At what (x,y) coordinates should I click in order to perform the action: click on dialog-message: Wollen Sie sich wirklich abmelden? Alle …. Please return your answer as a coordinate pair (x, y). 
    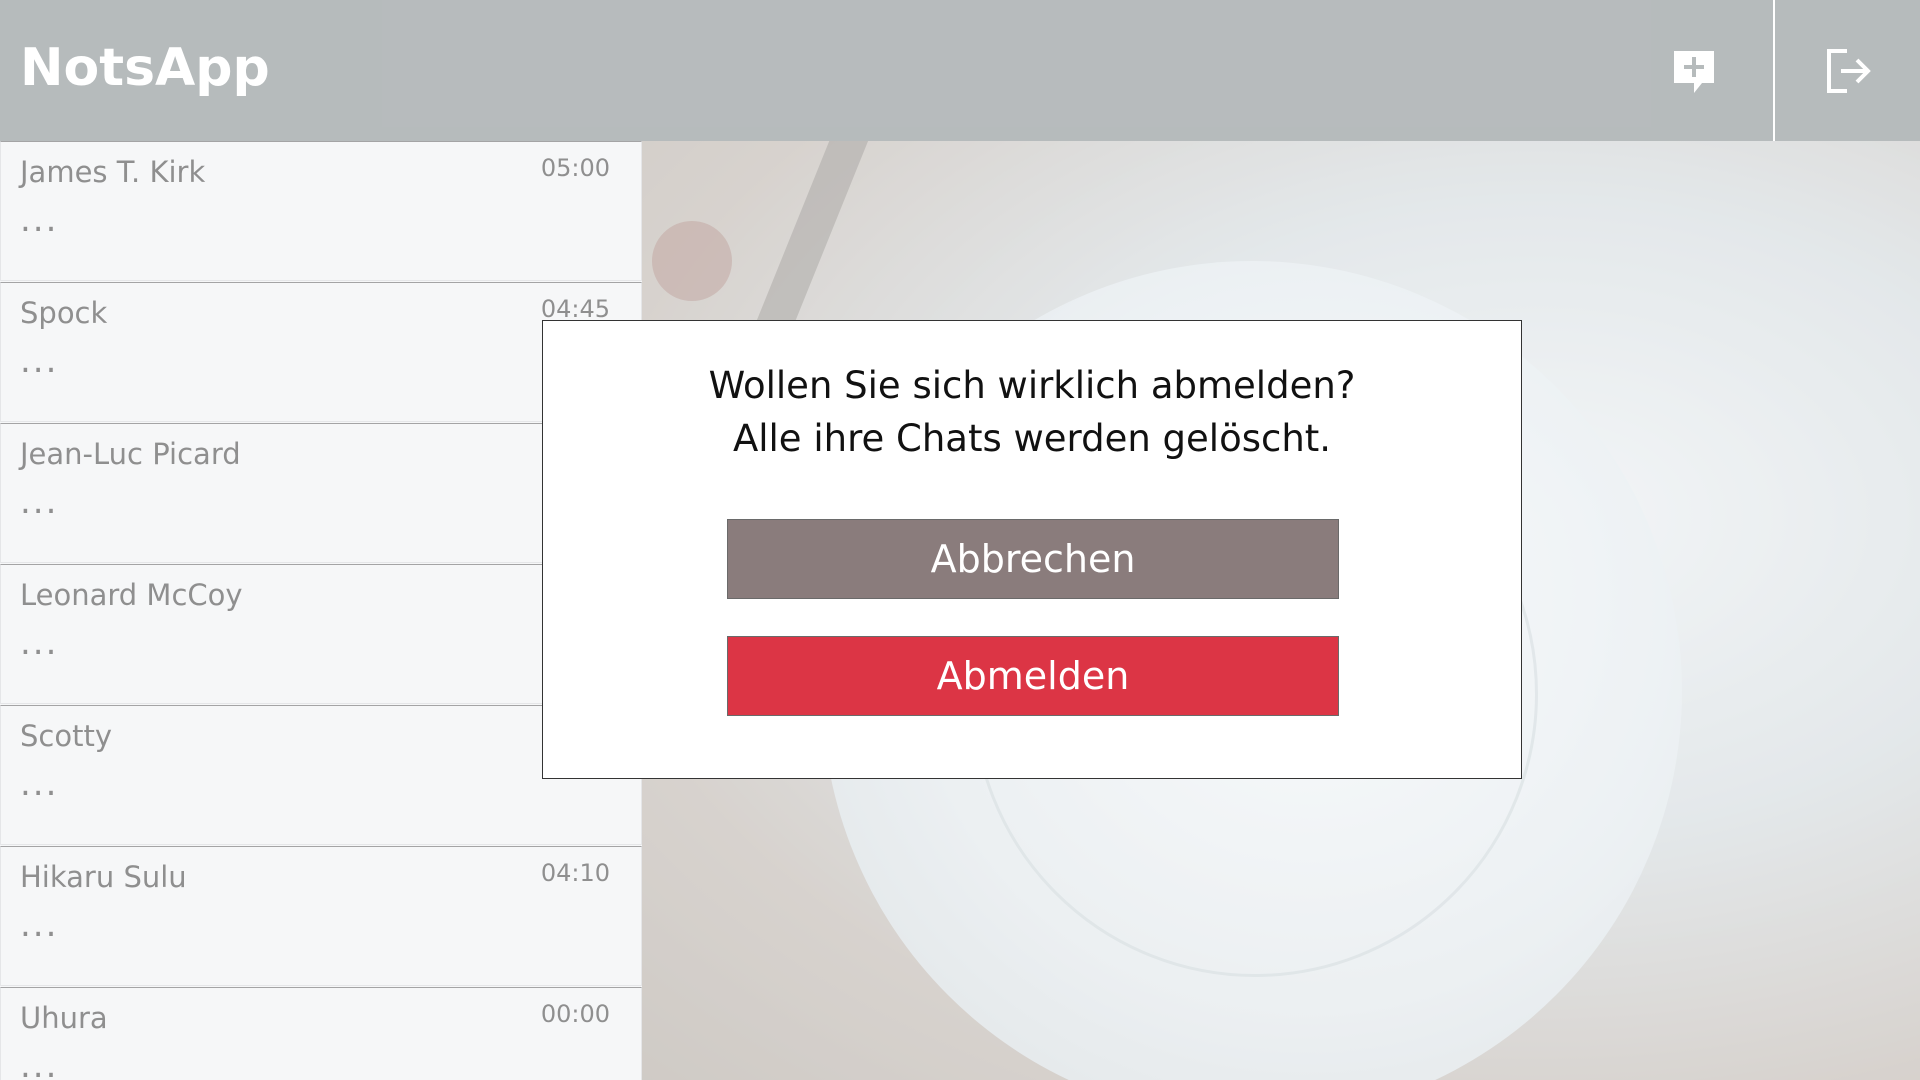
    Looking at the image, I should click on (1032, 412).